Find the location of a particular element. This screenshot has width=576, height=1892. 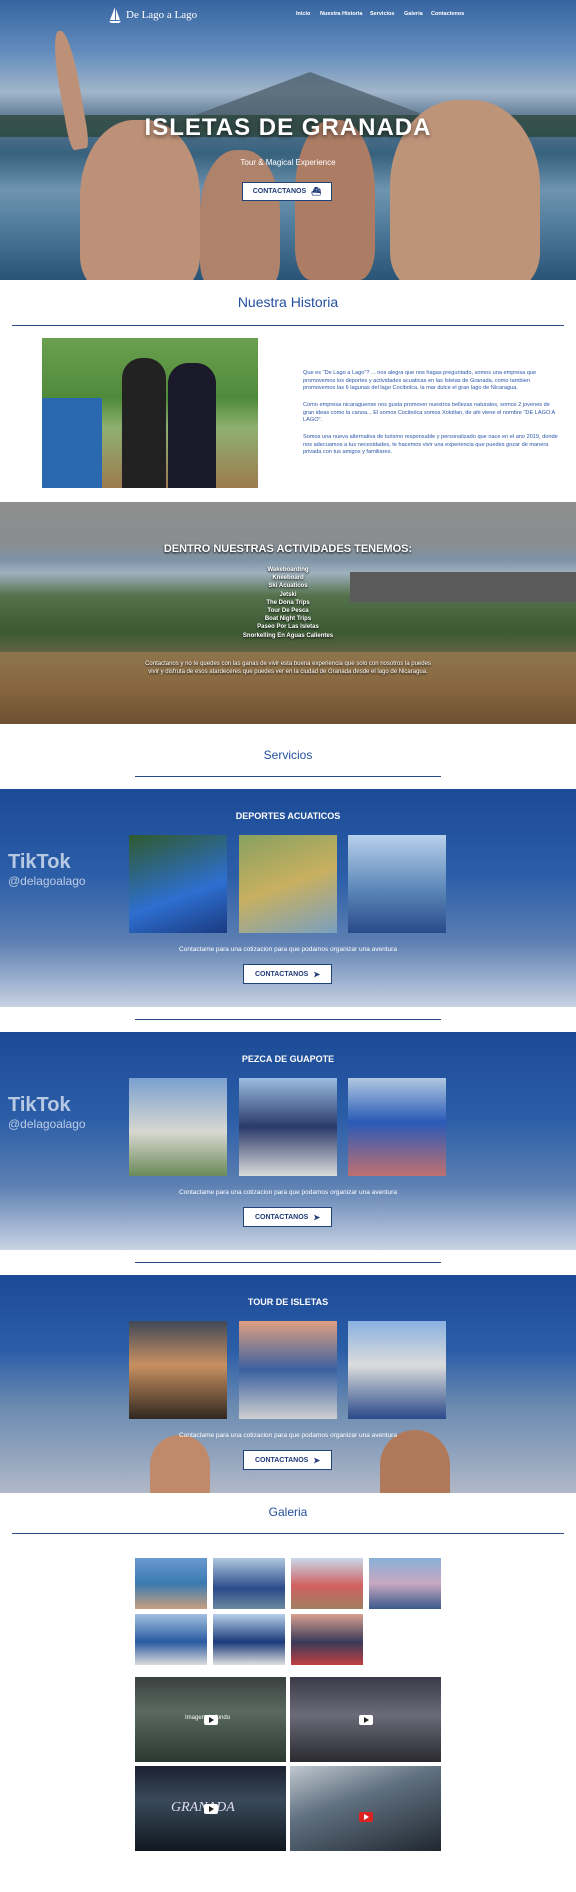

gallery-video: GRANADA is located at coordinates (210, 1808).